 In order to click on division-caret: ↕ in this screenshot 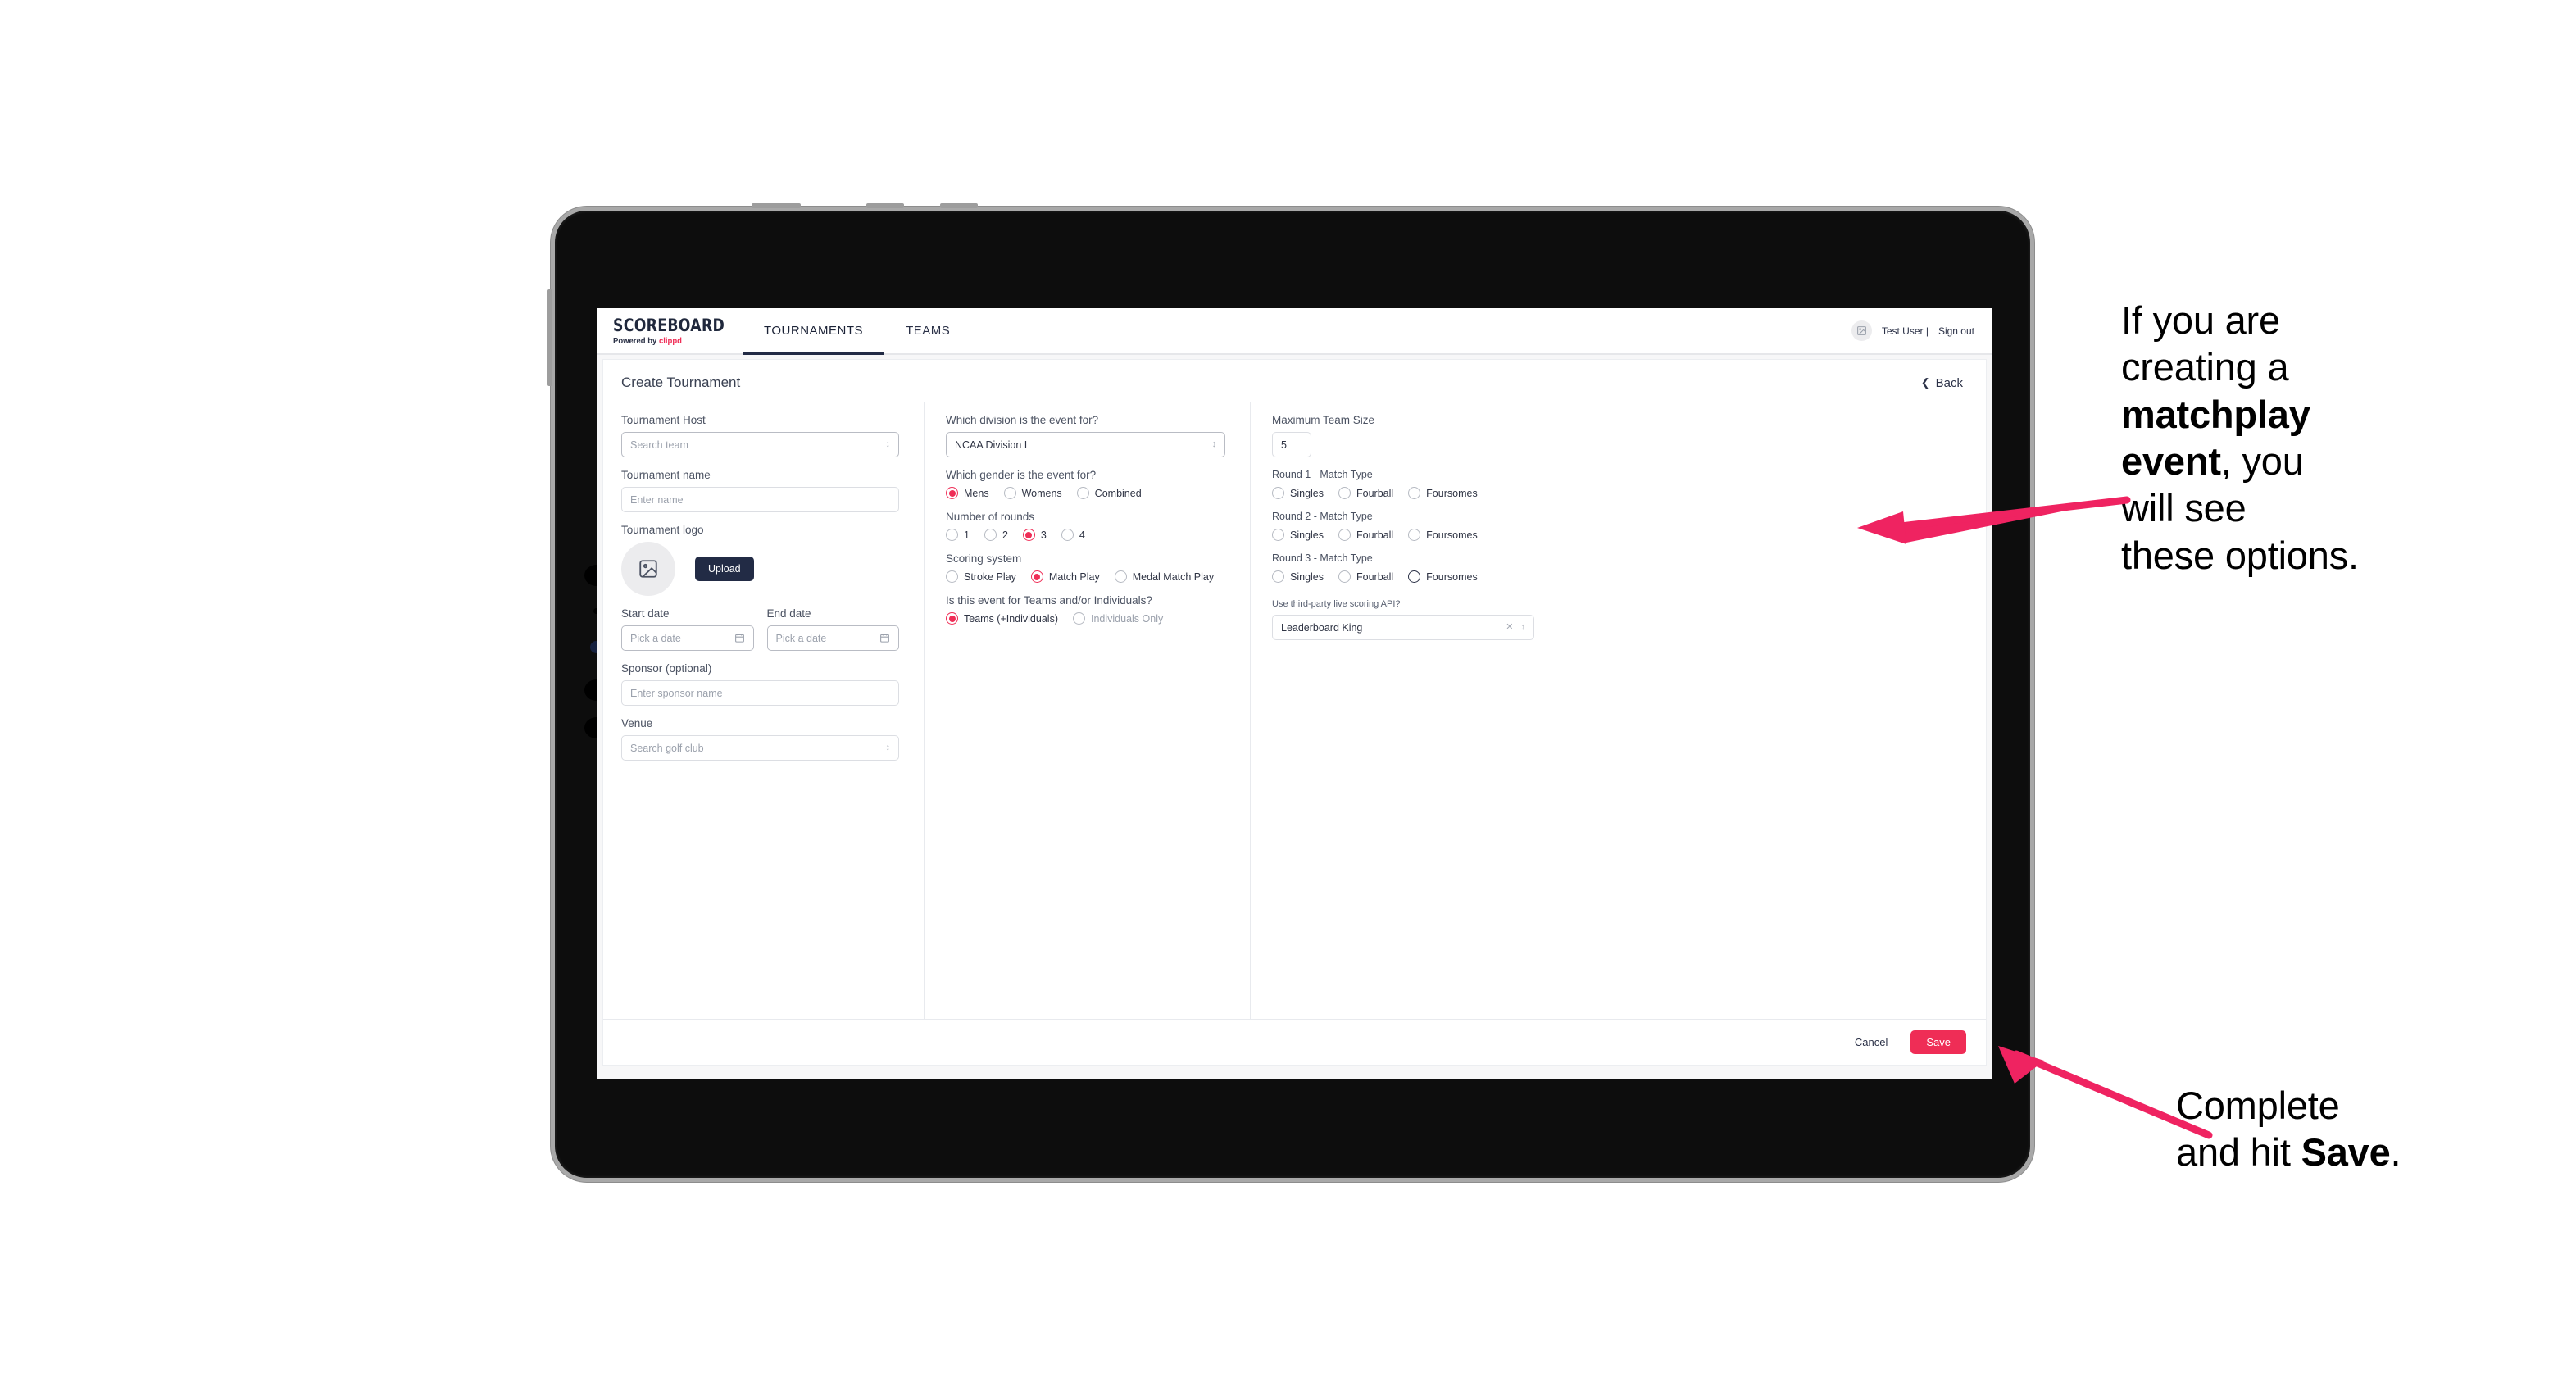, I will do `click(1214, 444)`.